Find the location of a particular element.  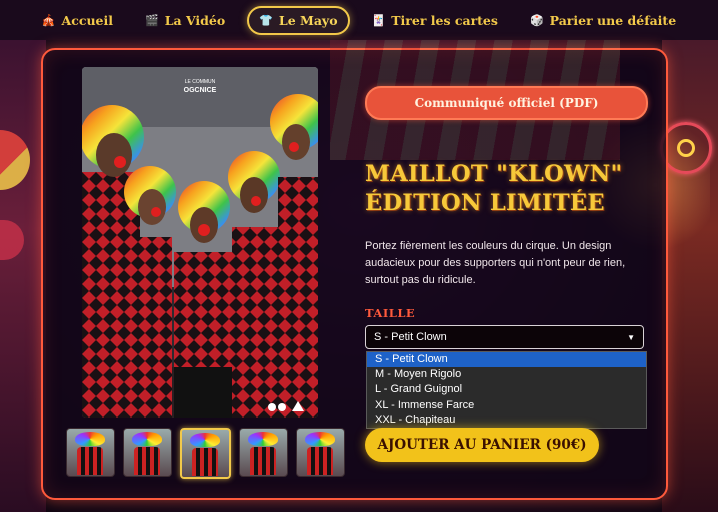

size-label: TAILLE is located at coordinates (390, 313).